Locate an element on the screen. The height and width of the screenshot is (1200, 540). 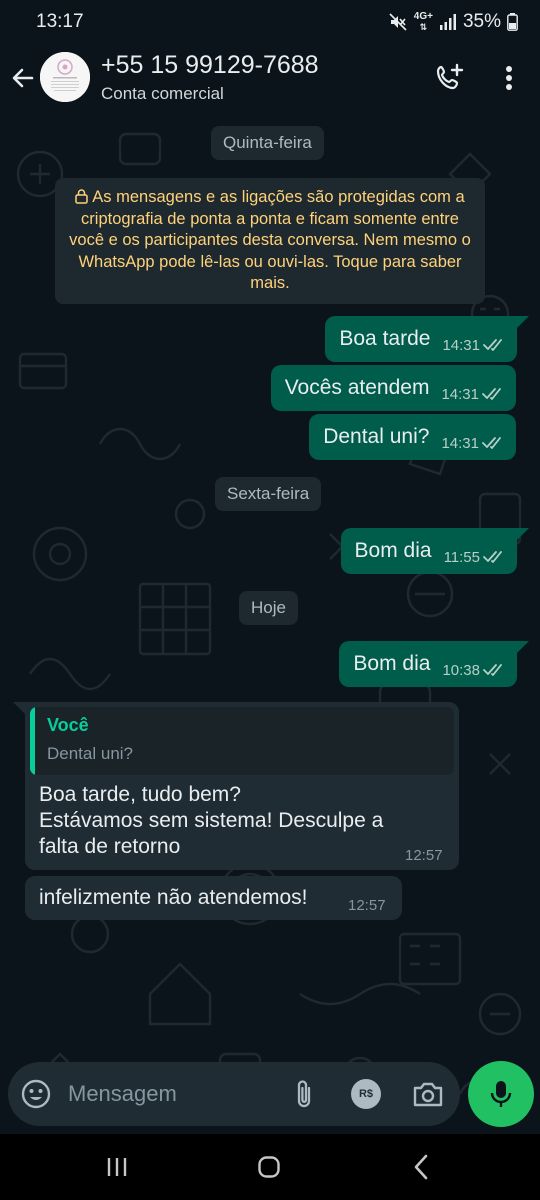
message-text: Vocês atendem is located at coordinates (357, 387).